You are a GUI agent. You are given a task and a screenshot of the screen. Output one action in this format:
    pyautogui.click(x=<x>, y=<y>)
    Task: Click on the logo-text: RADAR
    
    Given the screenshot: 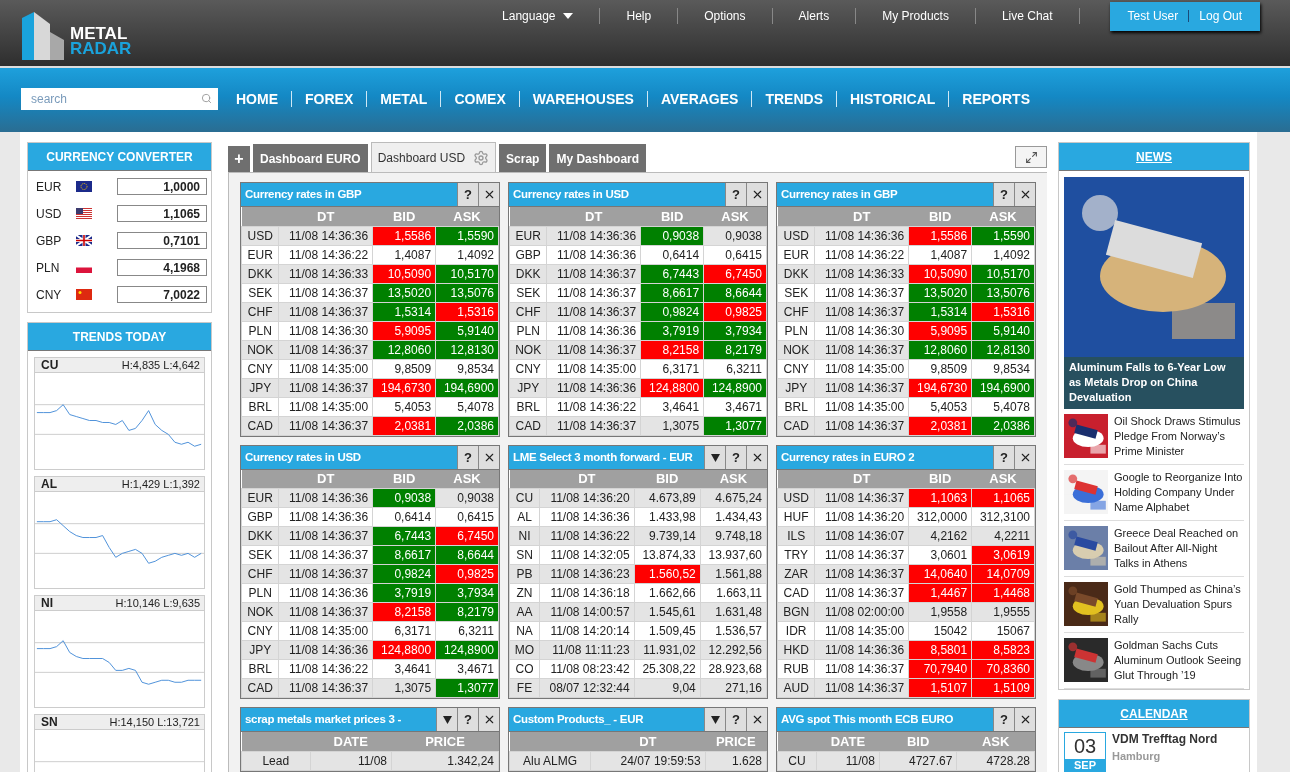 What is the action you would take?
    pyautogui.click(x=101, y=48)
    